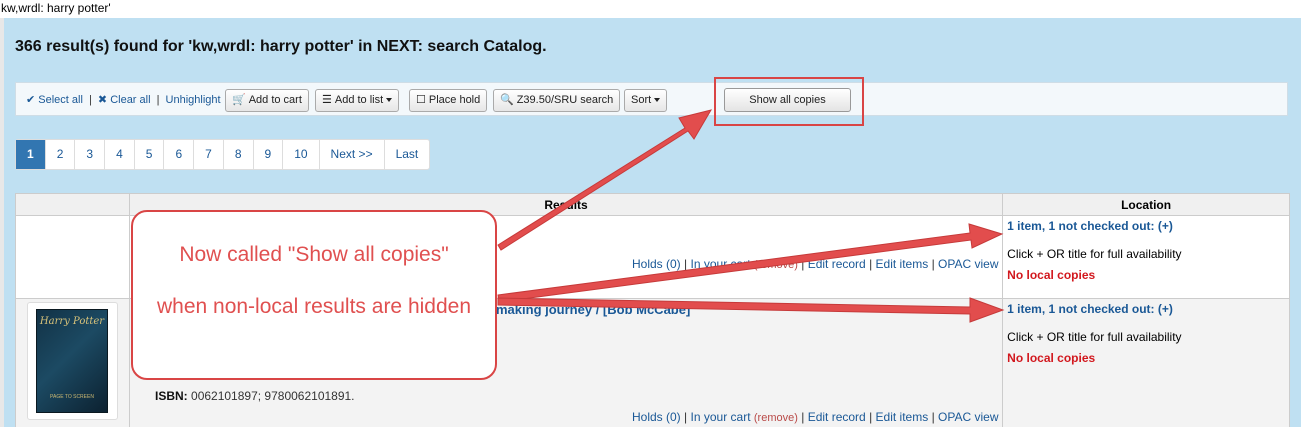  I want to click on highlight-rectangle, so click(789, 101).